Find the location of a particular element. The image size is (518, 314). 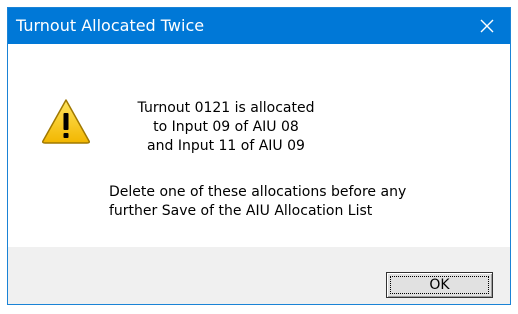

title-bar: Turnout Allocated Twice is located at coordinates (259, 26).